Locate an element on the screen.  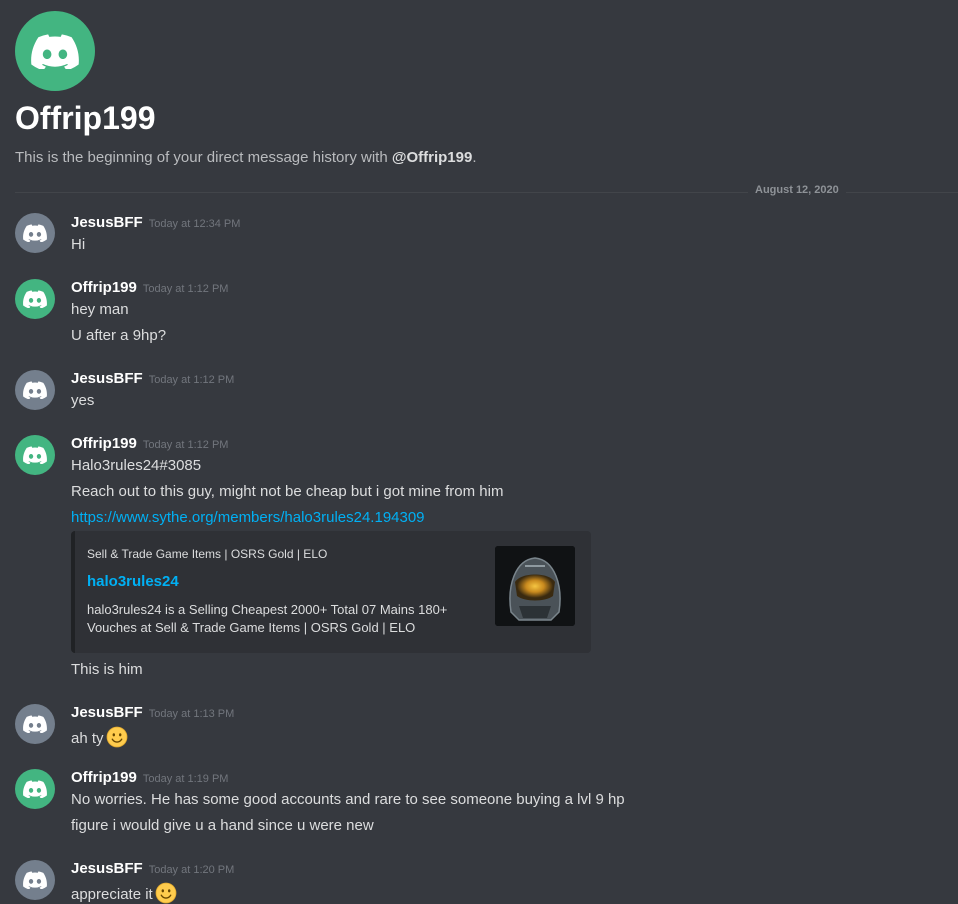
message-text: Hi is located at coordinates (78, 244).